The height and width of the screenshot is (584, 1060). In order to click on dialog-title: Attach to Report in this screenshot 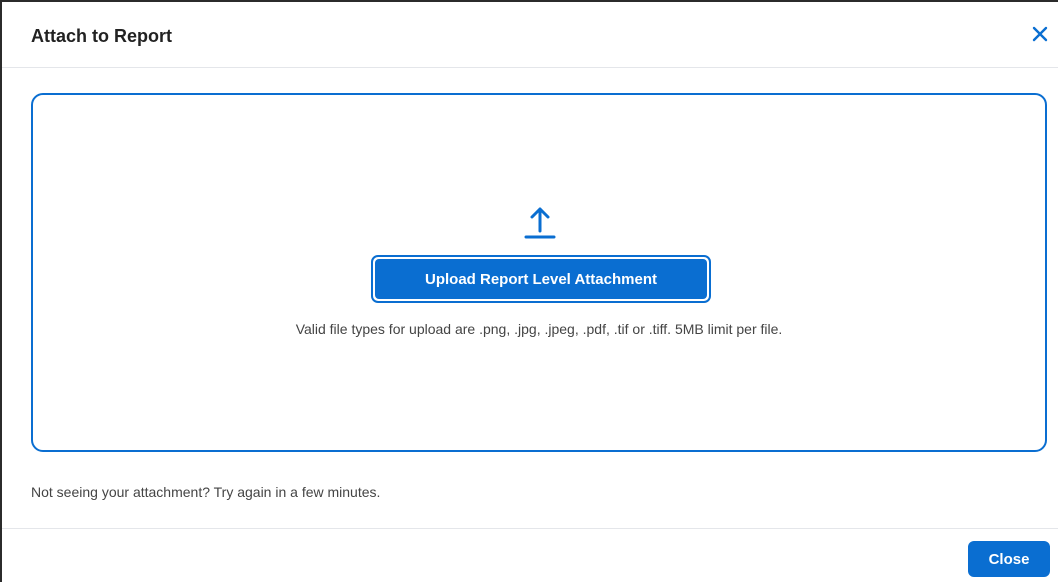, I will do `click(101, 36)`.